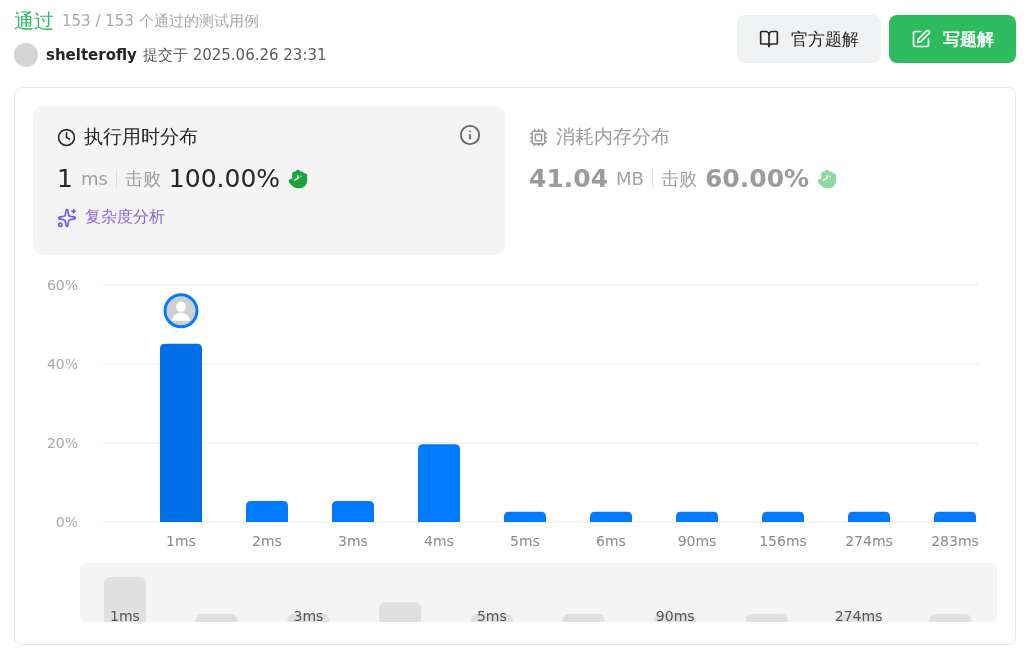 The width and height of the screenshot is (1029, 667). Describe the element at coordinates (94, 178) in the screenshot. I see `stat-unit: ms` at that location.